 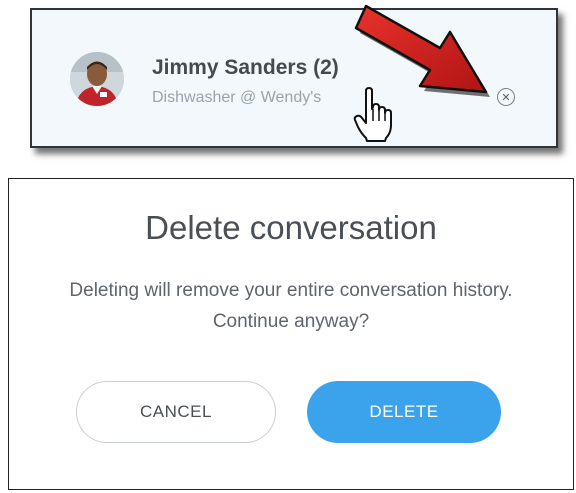 What do you see at coordinates (237, 97) in the screenshot?
I see `contact-subtitle: Dishwasher @ Wendy's` at bounding box center [237, 97].